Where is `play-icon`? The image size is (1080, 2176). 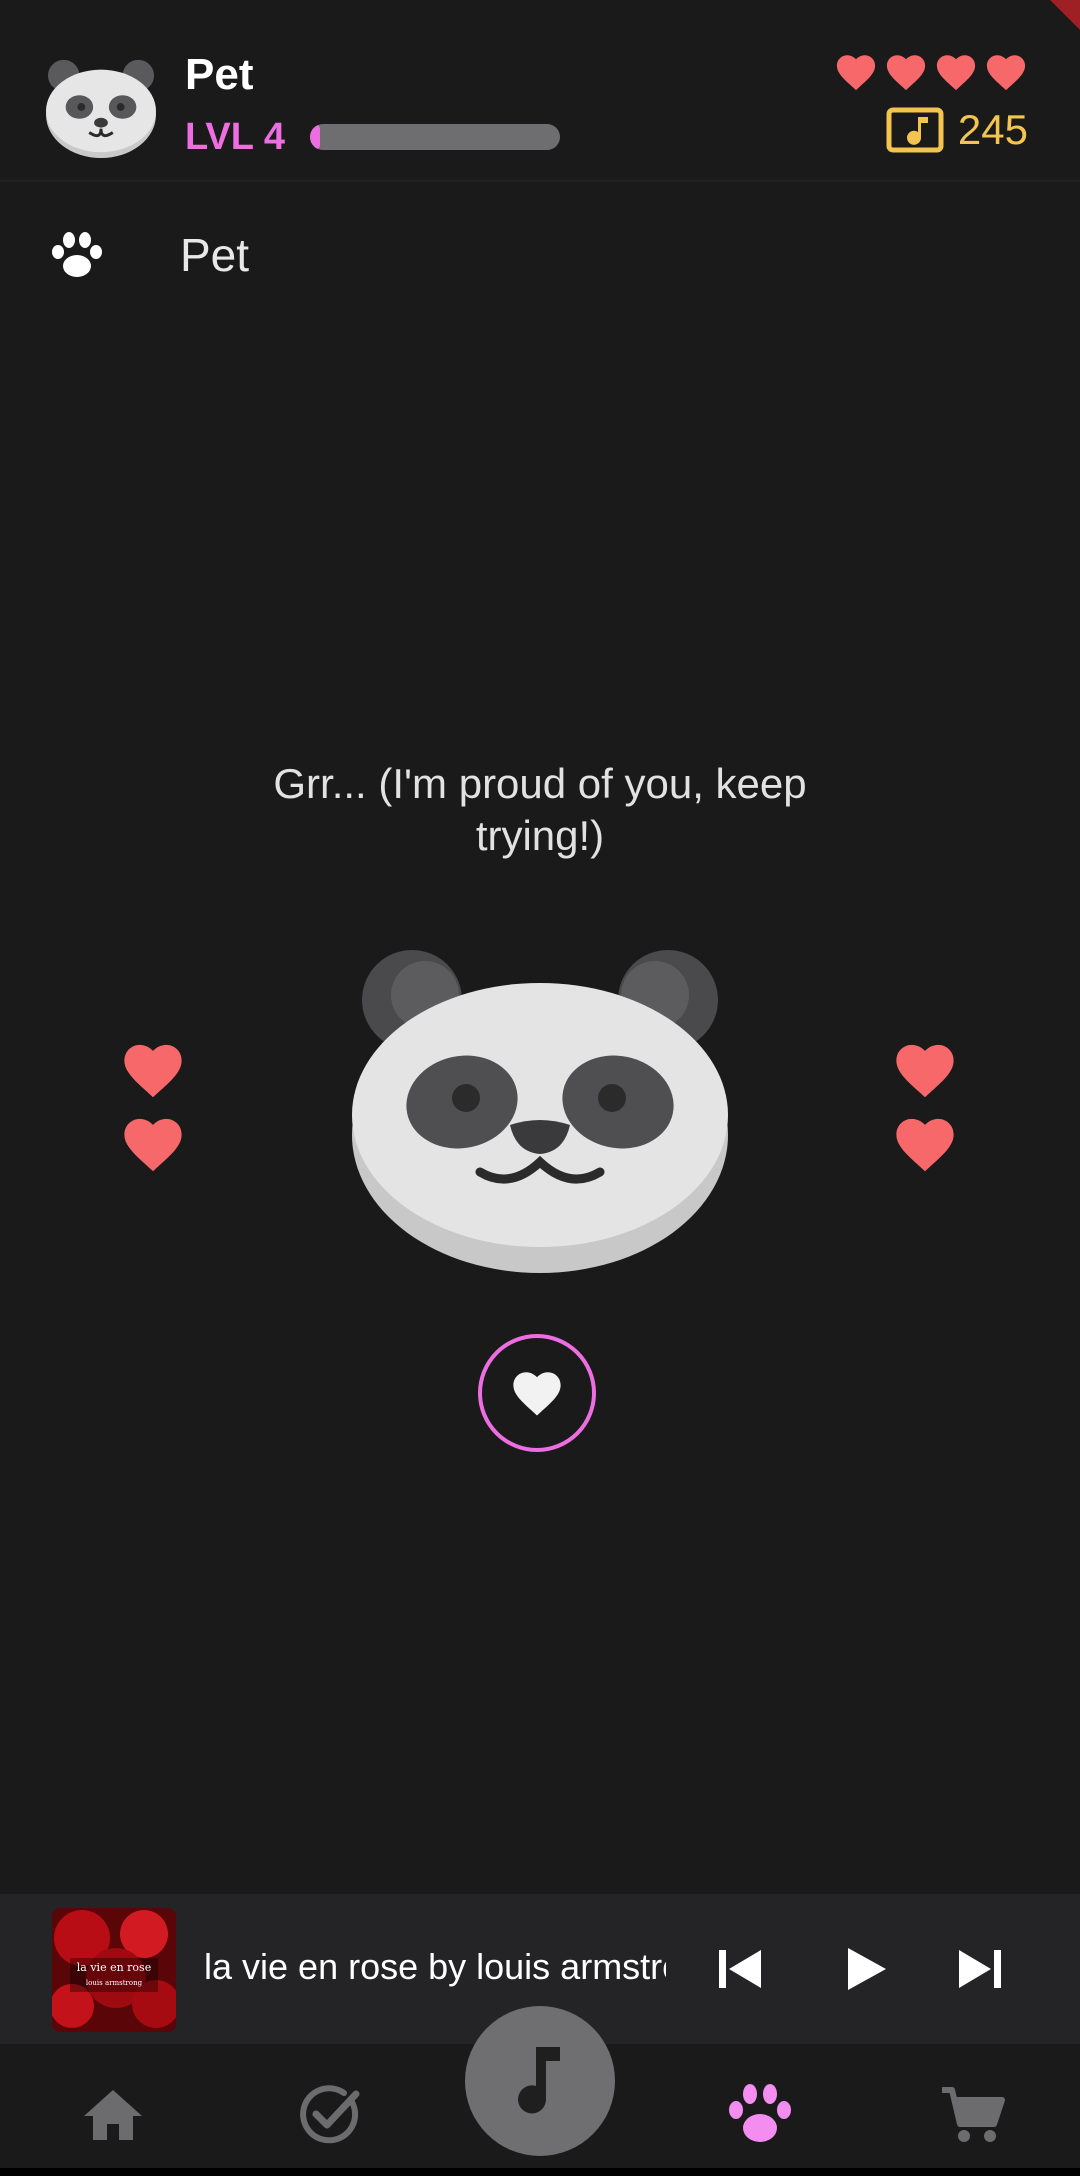
play-icon is located at coordinates (865, 1969).